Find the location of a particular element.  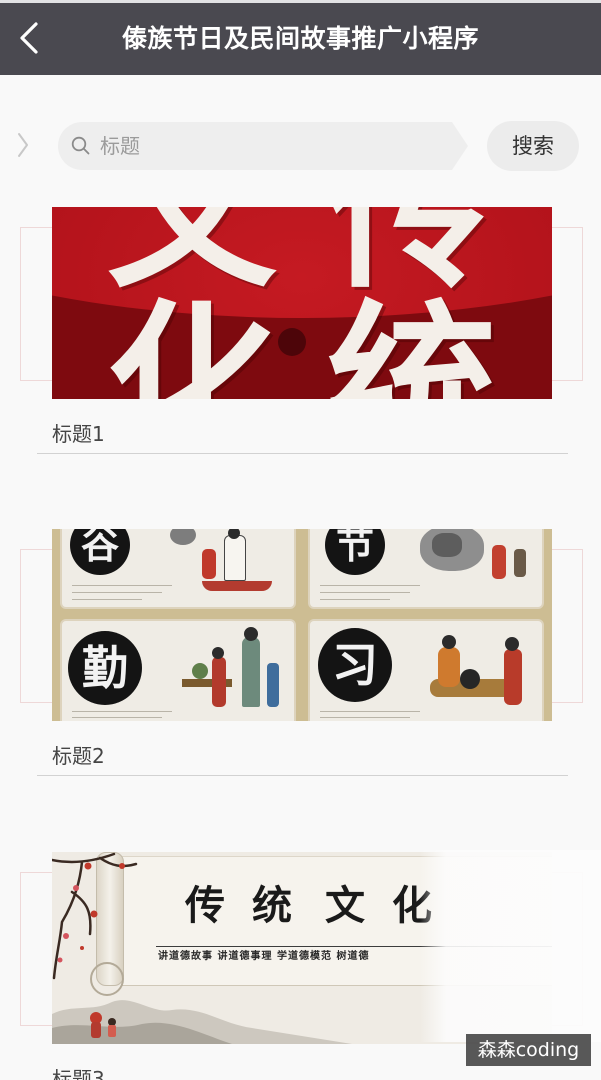

chevron-right-icon is located at coordinates (23, 145).